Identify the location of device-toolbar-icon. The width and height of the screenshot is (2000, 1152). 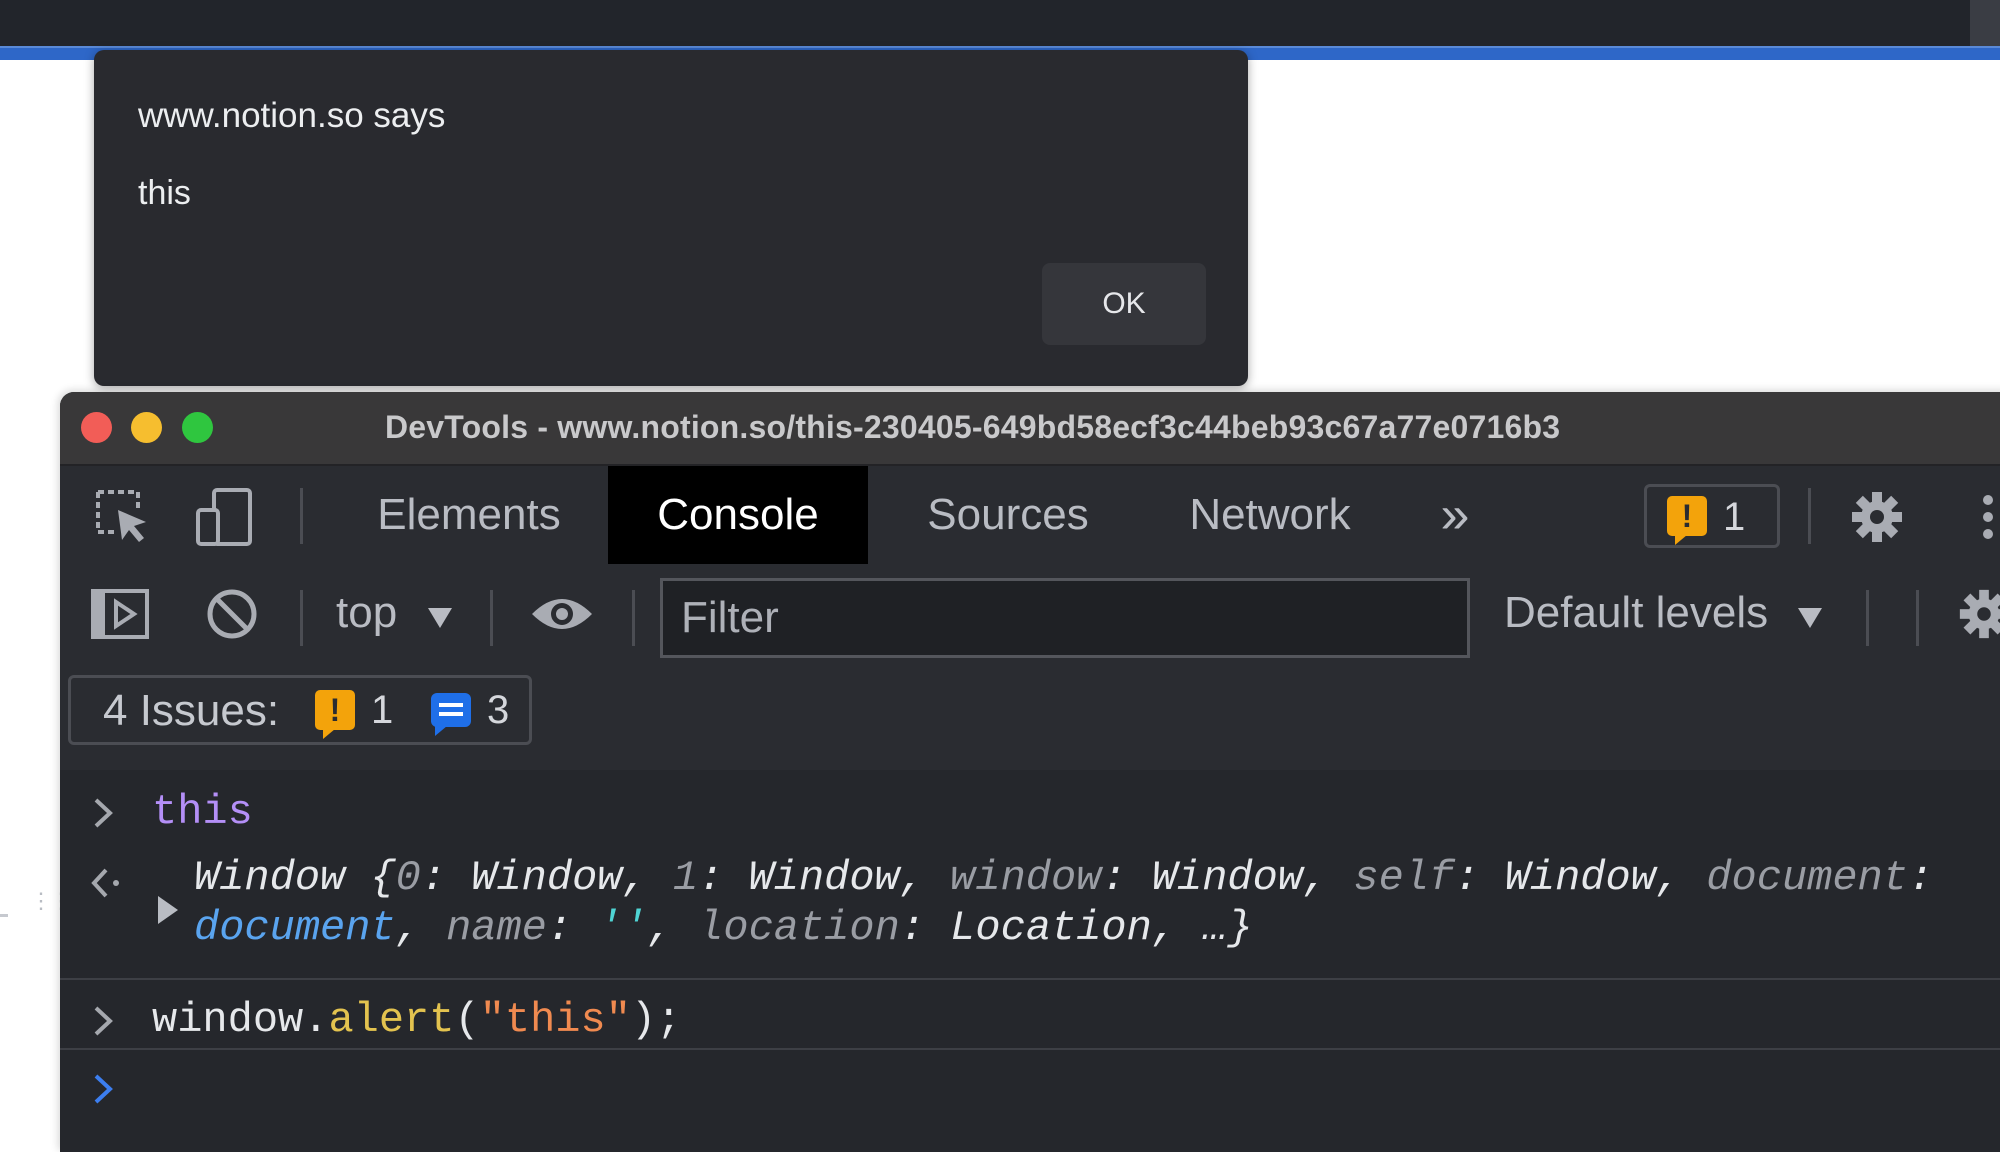
(225, 517).